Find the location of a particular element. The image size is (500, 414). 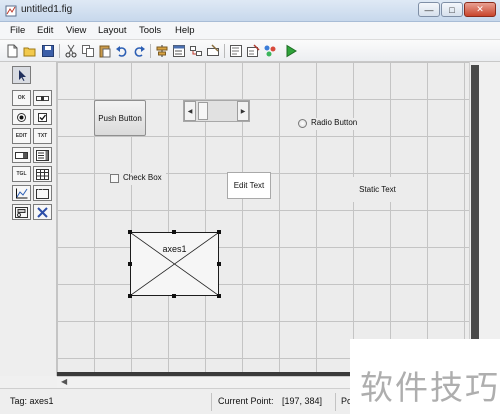

current-point-label: Current Point: is located at coordinates (246, 401).